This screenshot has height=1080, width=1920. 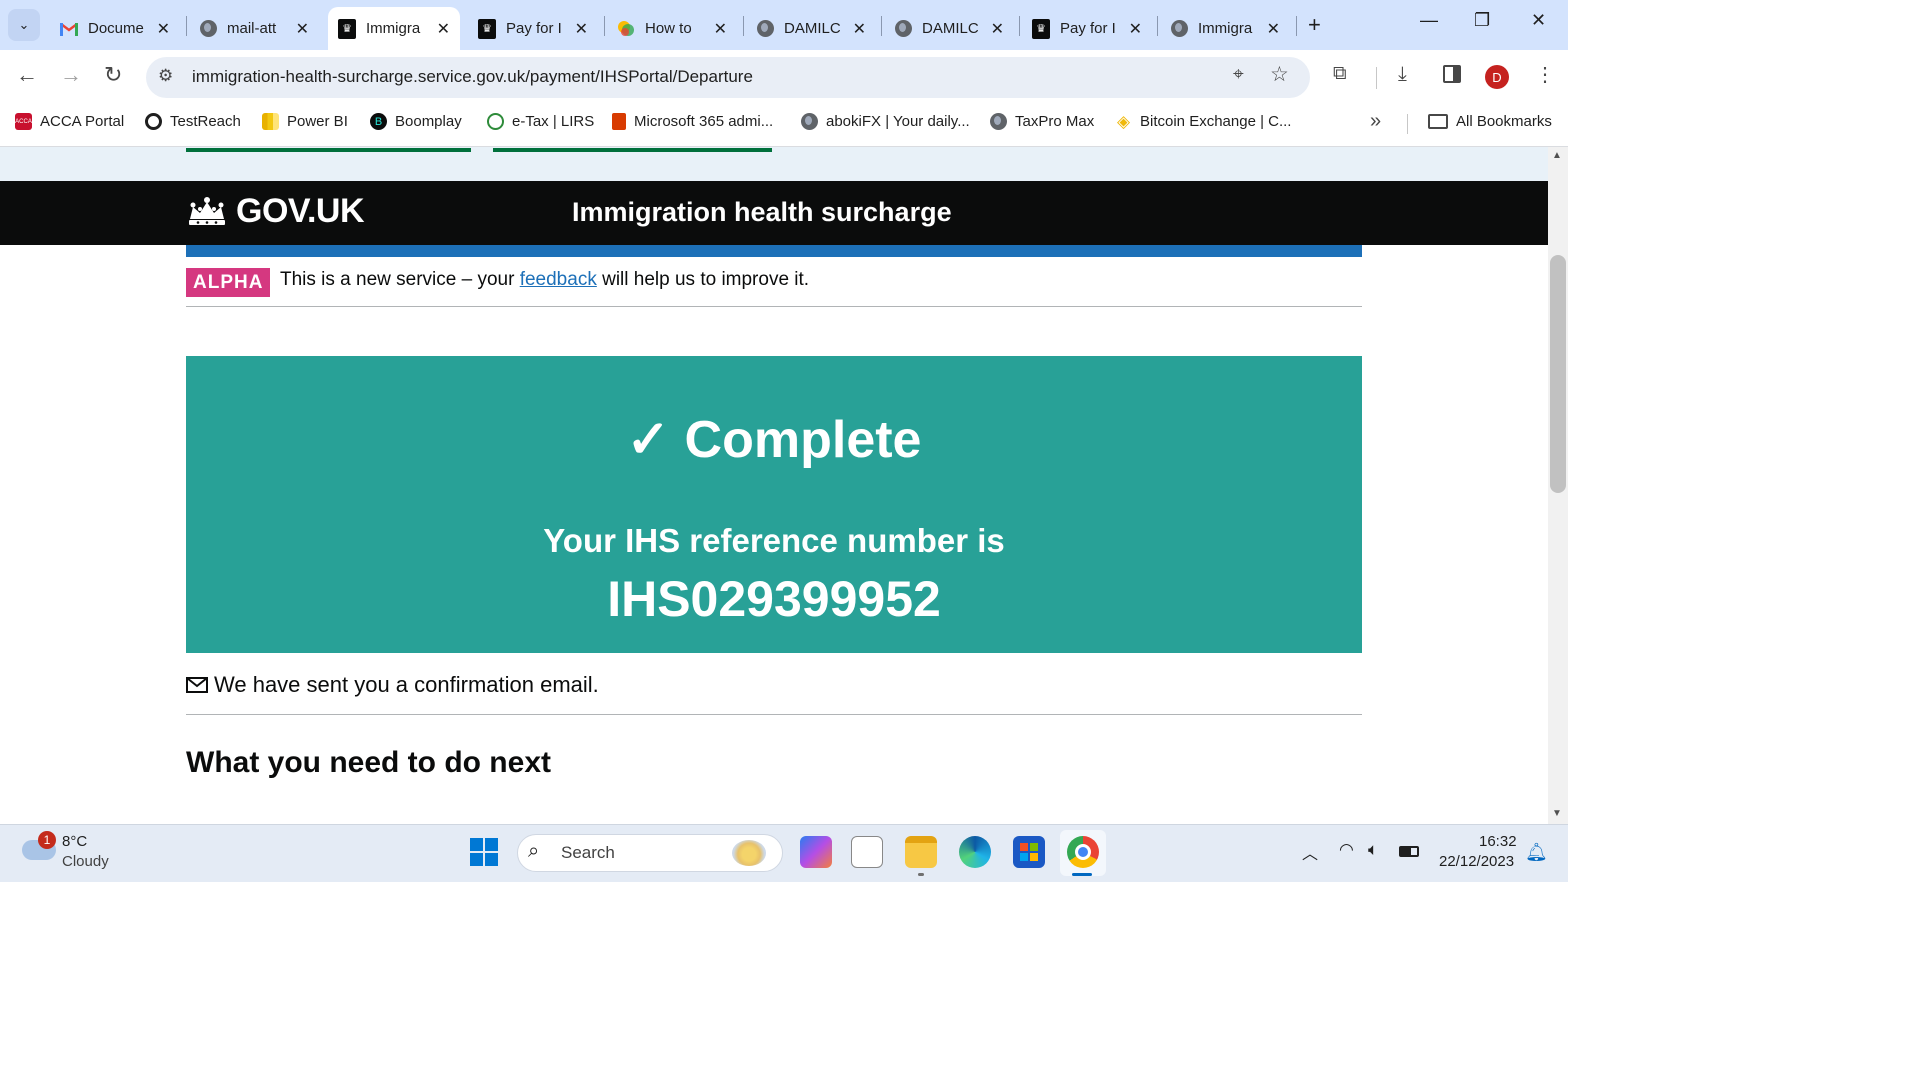 I want to click on forward-button: →, so click(x=71, y=75).